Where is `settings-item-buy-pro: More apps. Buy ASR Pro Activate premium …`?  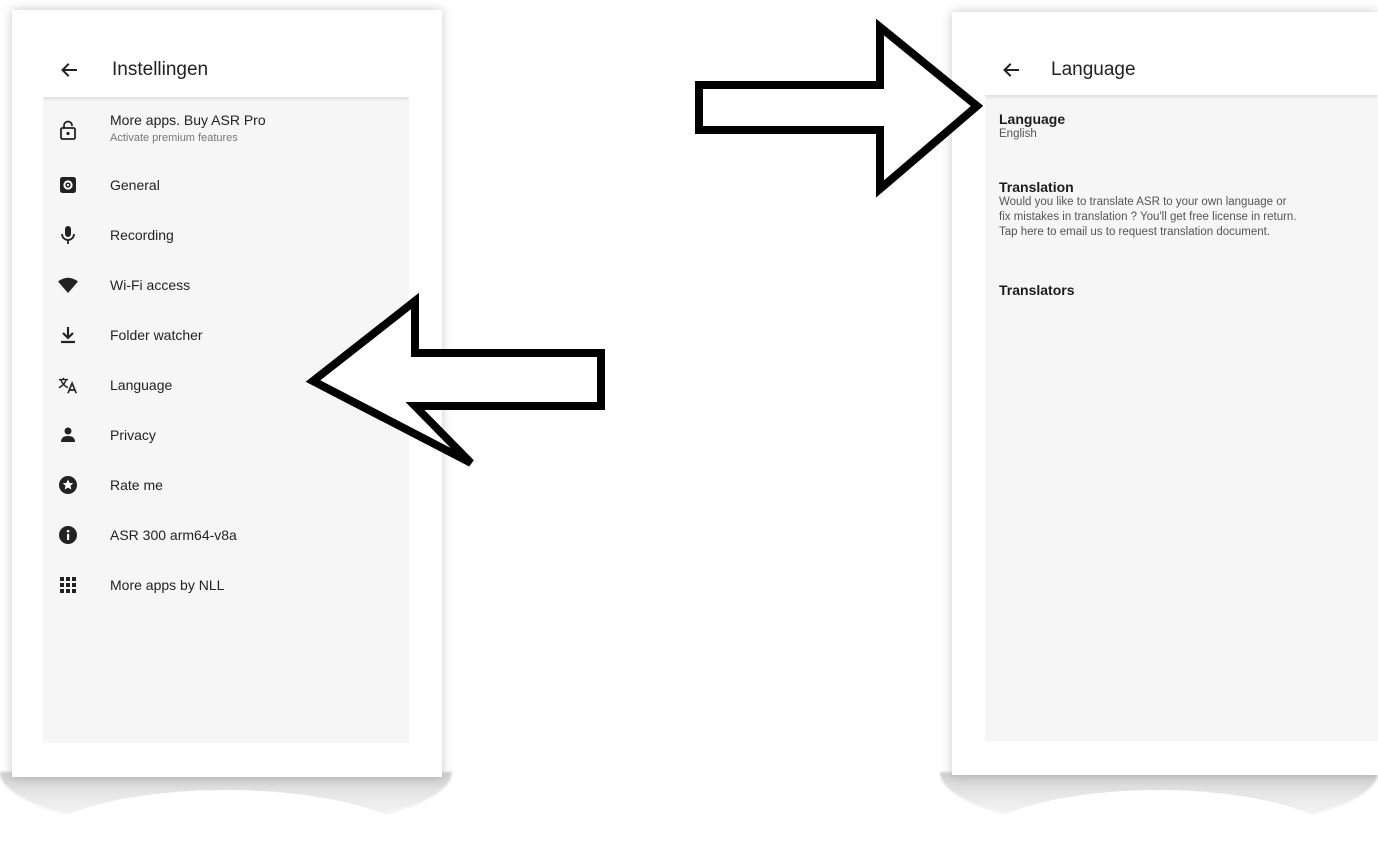
settings-item-buy-pro: More apps. Buy ASR Pro Activate premium … is located at coordinates (226, 130).